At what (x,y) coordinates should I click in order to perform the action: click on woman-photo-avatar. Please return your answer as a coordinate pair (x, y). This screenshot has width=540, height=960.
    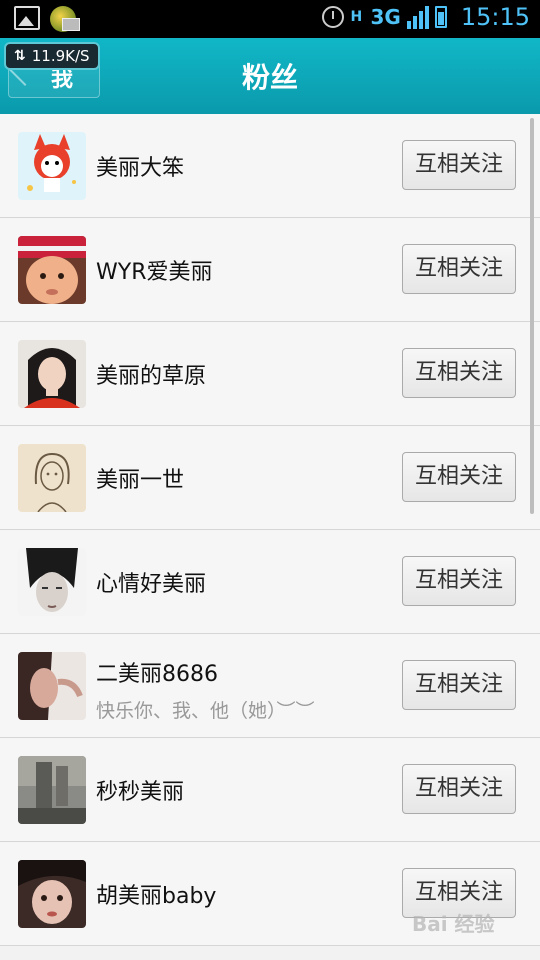
    Looking at the image, I should click on (52, 374).